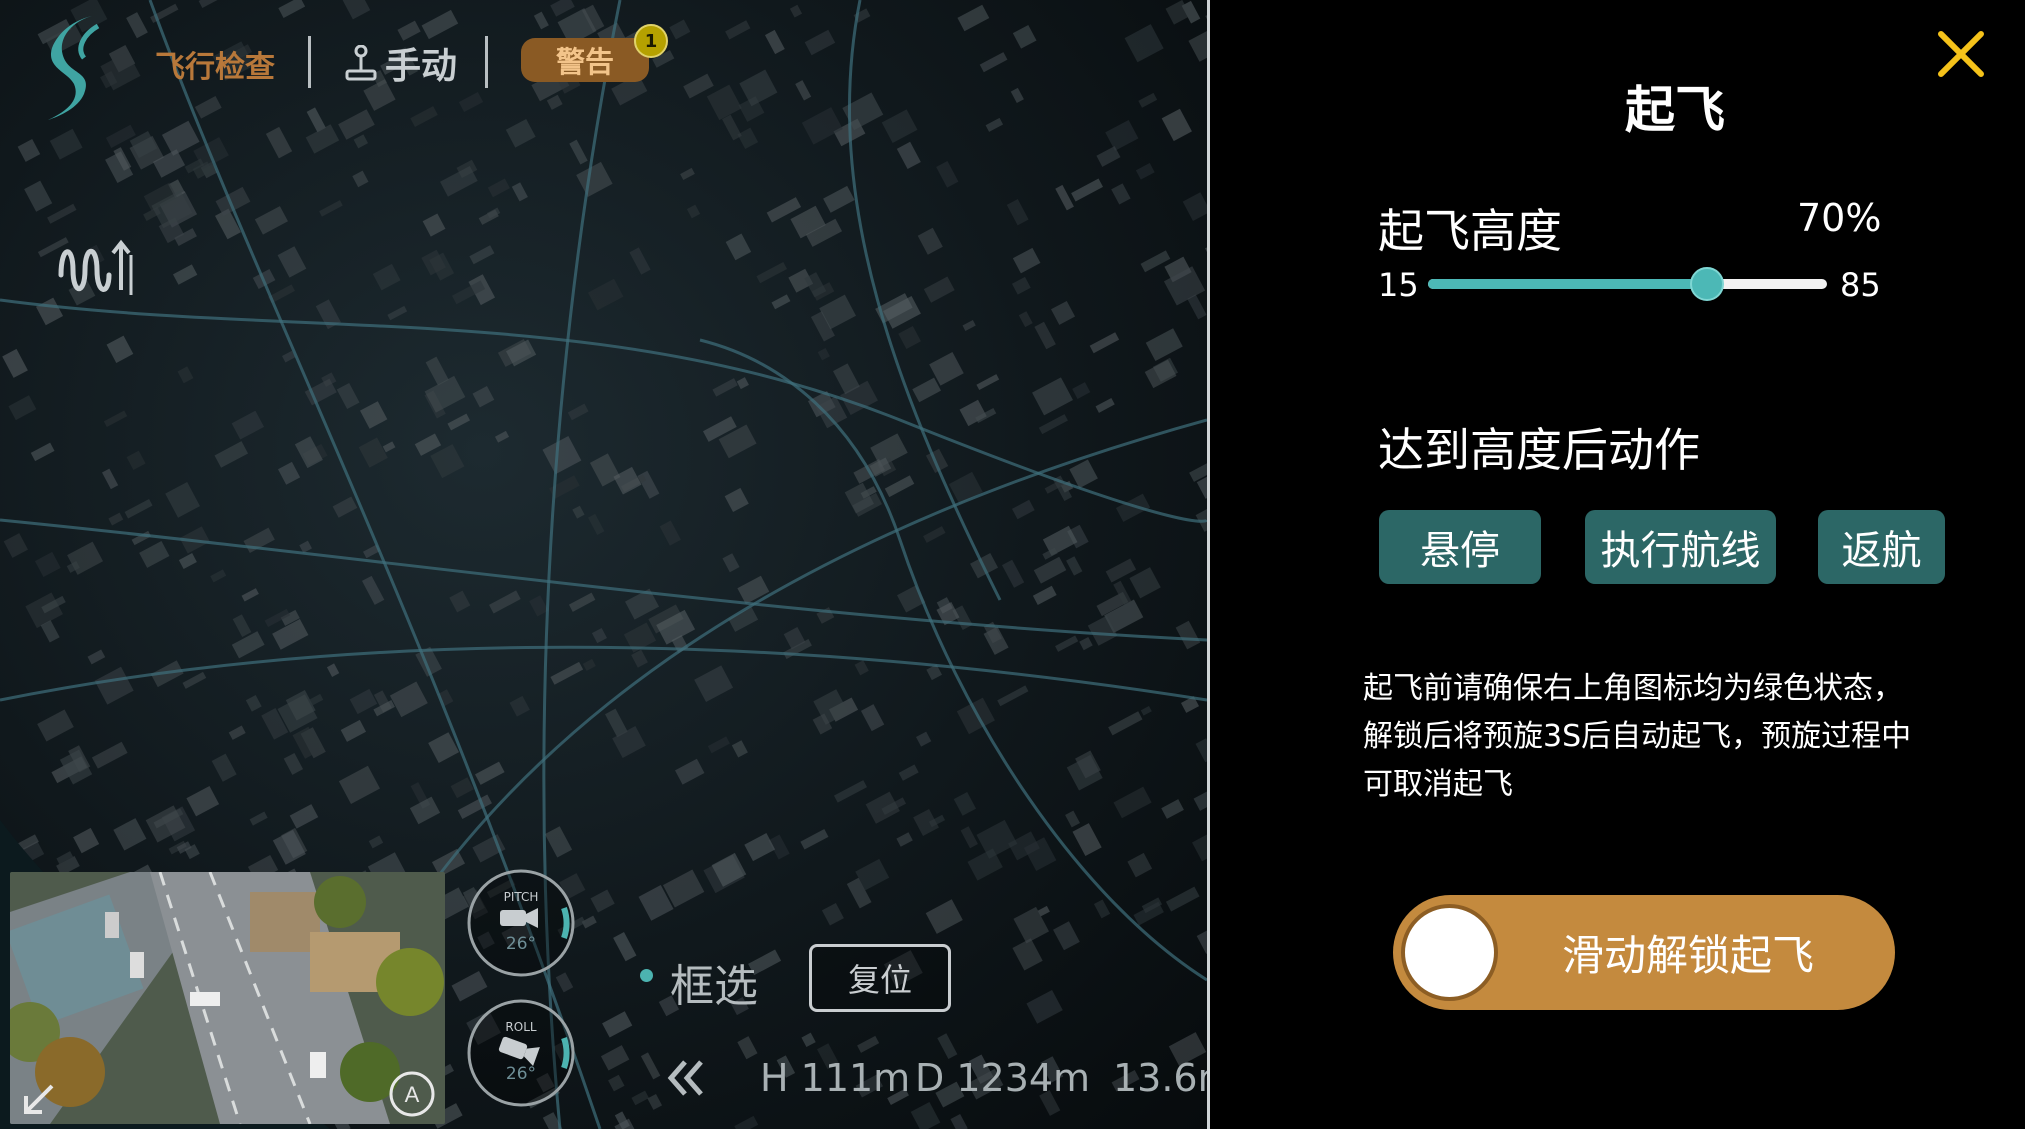  I want to click on reset-button: 复位, so click(880, 978).